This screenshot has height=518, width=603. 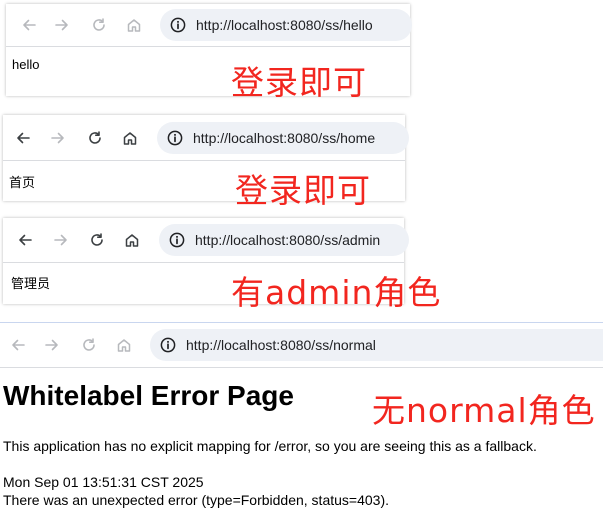 What do you see at coordinates (281, 345) in the screenshot?
I see `url-text: http://localhost:8080/ss/normal` at bounding box center [281, 345].